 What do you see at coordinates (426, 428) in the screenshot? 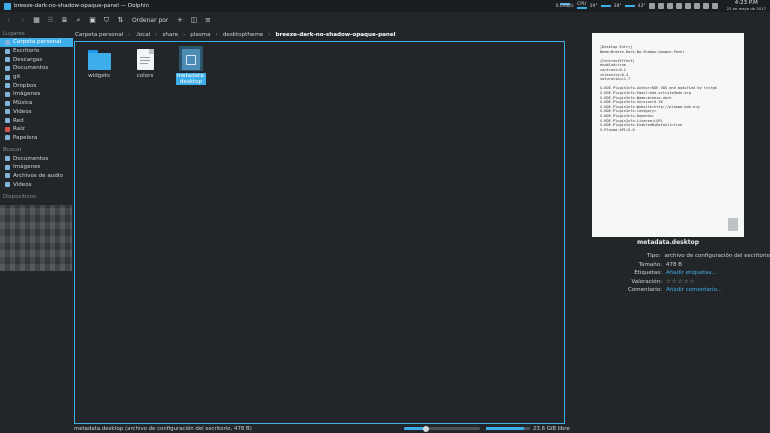
I see `zoom-slider-handle` at bounding box center [426, 428].